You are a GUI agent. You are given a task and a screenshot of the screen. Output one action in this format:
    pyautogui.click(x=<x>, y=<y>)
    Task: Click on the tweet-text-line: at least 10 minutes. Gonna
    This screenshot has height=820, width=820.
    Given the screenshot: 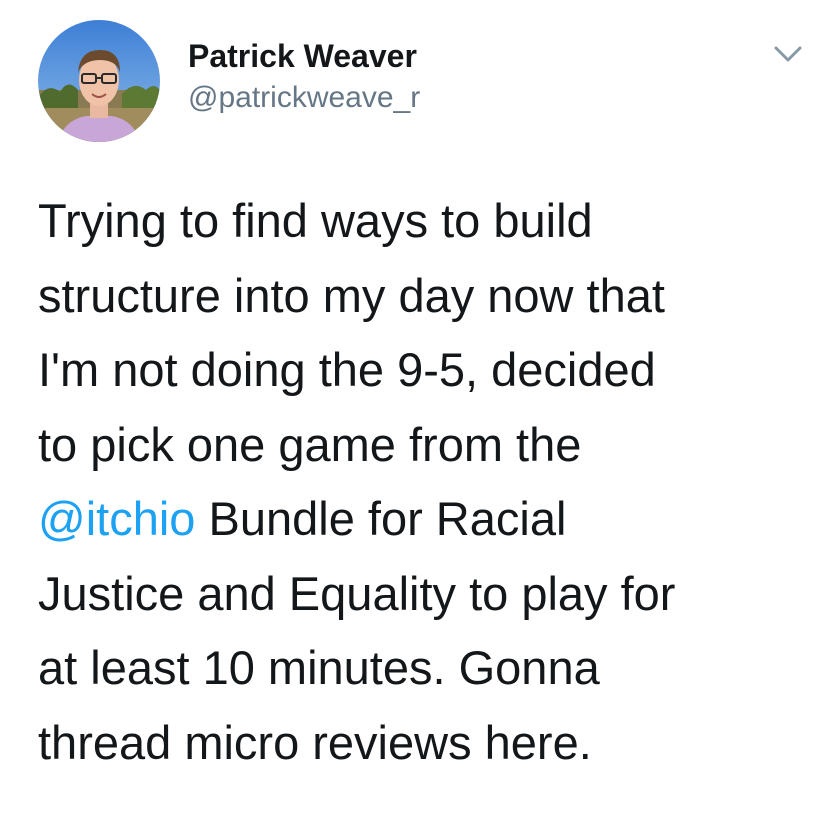 What is the action you would take?
    pyautogui.click(x=319, y=667)
    